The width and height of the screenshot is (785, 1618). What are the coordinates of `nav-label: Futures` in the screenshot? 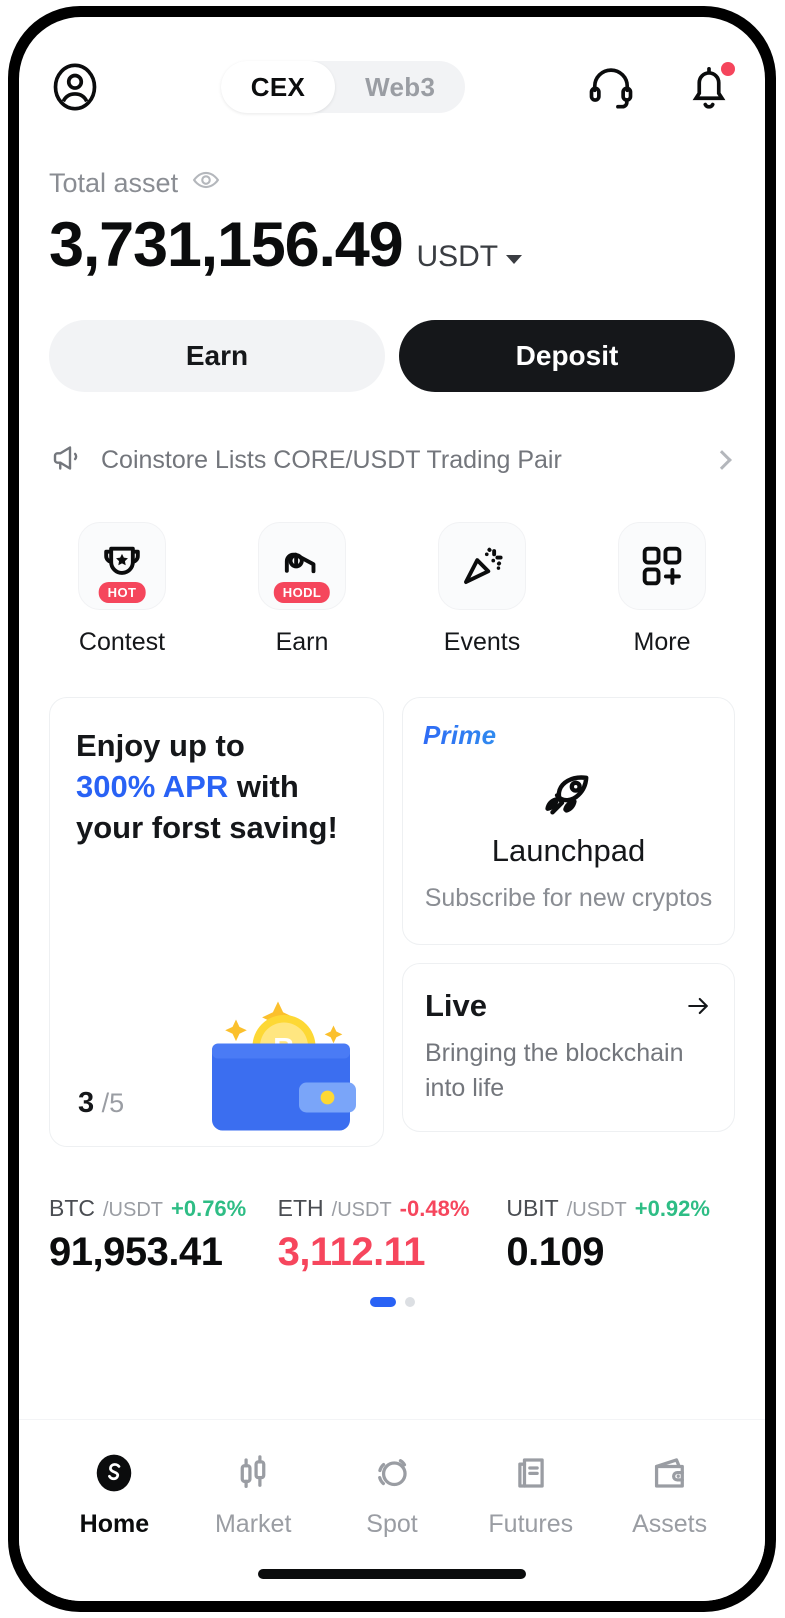 It's located at (531, 1524).